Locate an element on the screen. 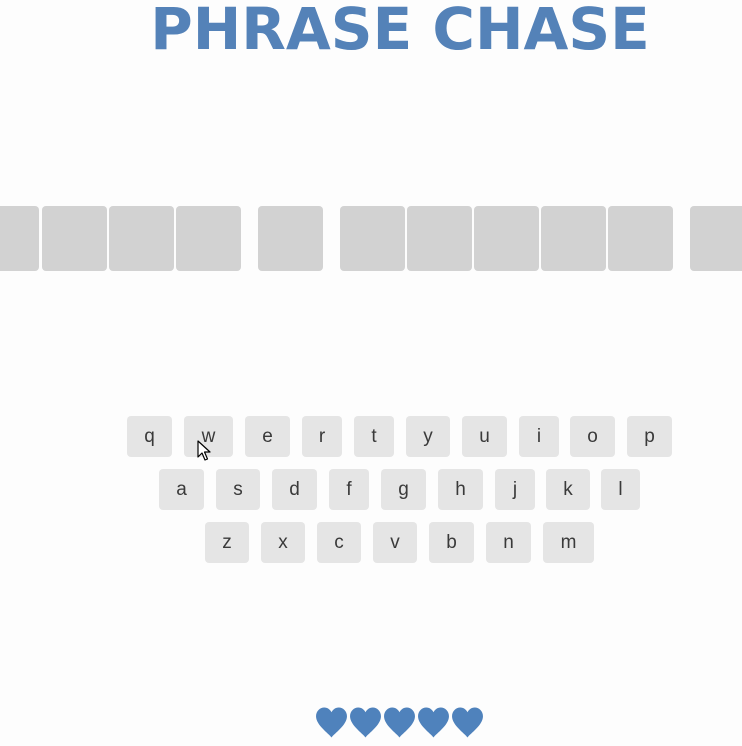 This screenshot has width=742, height=746. key-c: c is located at coordinates (339, 542).